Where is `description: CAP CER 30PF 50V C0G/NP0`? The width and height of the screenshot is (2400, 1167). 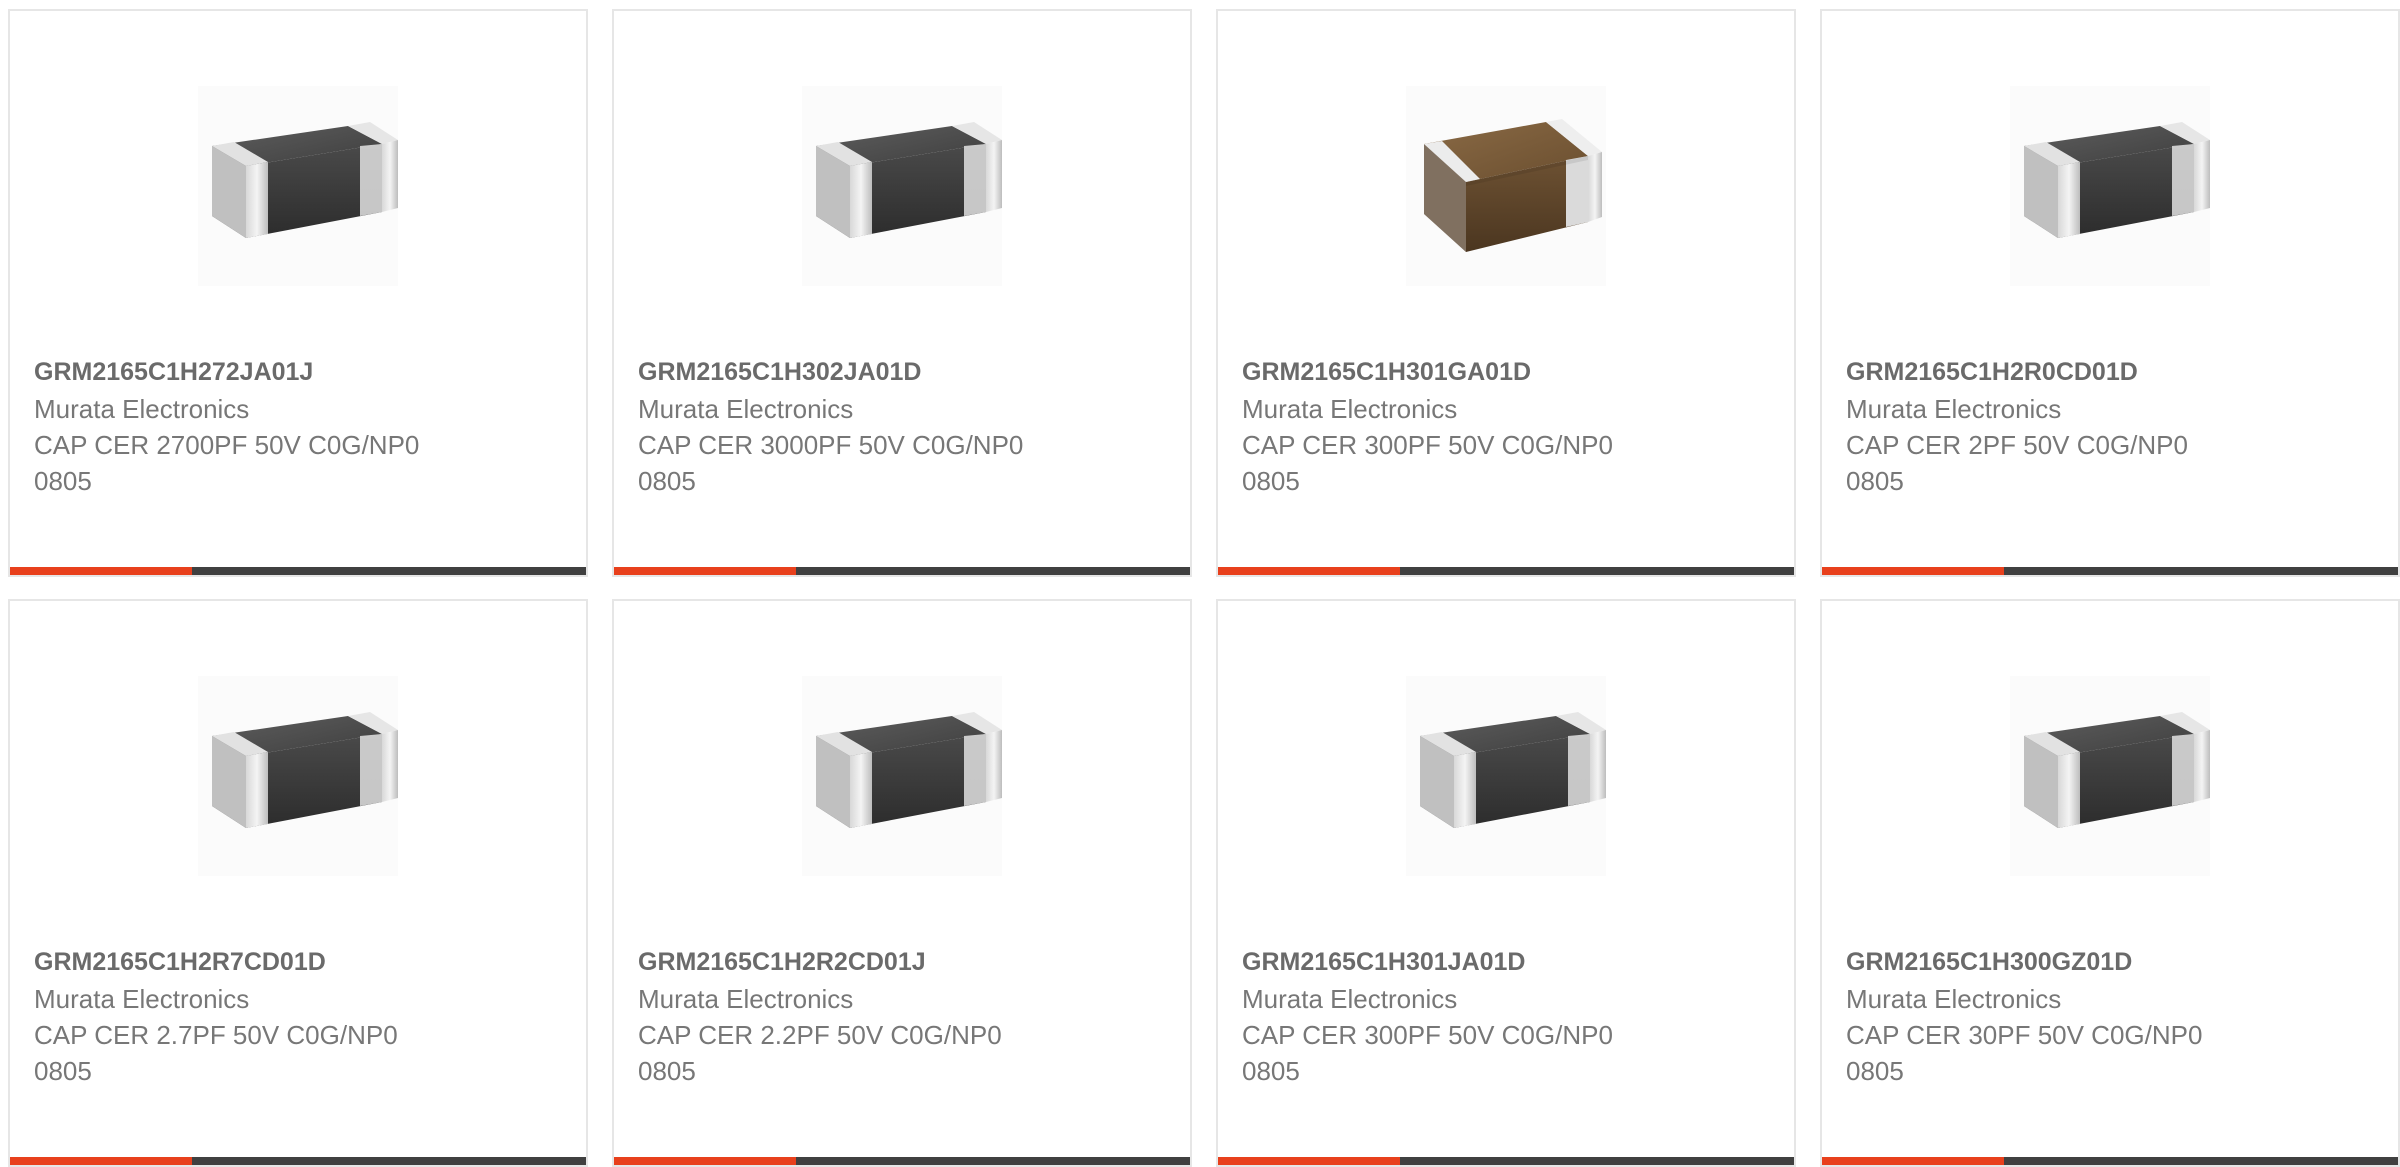
description: CAP CER 30PF 50V C0G/NP0 is located at coordinates (2024, 1035).